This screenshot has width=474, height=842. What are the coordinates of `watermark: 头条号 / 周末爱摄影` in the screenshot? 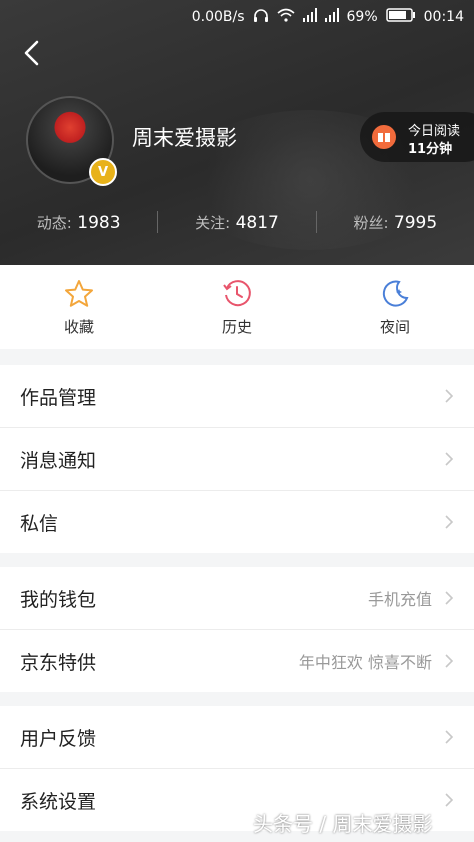 It's located at (343, 824).